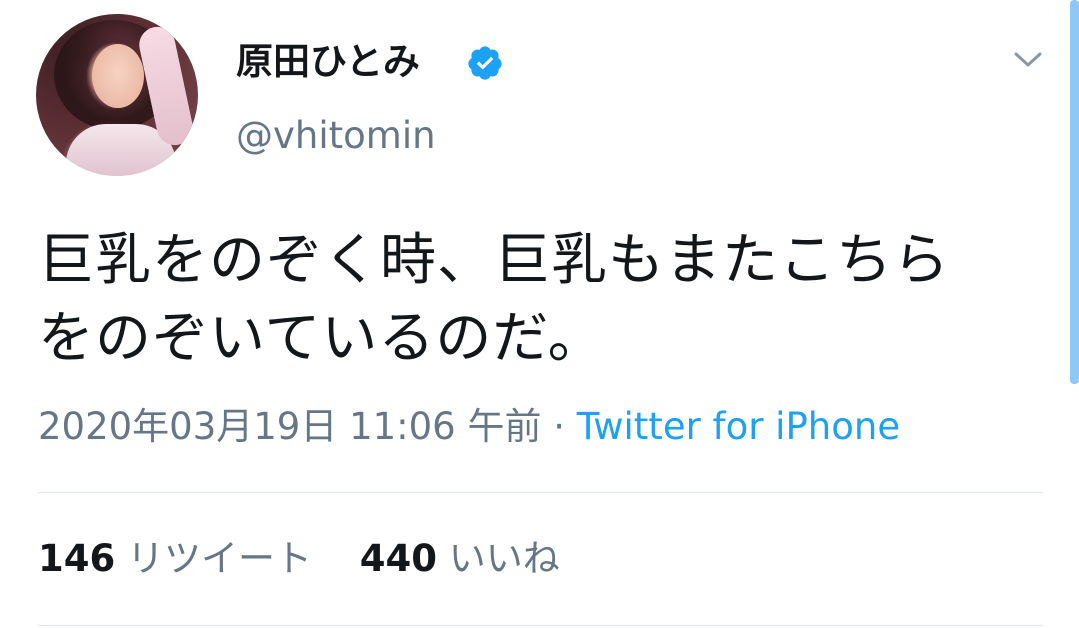 Image resolution: width=1079 pixels, height=628 pixels. I want to click on chevron-down-icon, so click(1028, 59).